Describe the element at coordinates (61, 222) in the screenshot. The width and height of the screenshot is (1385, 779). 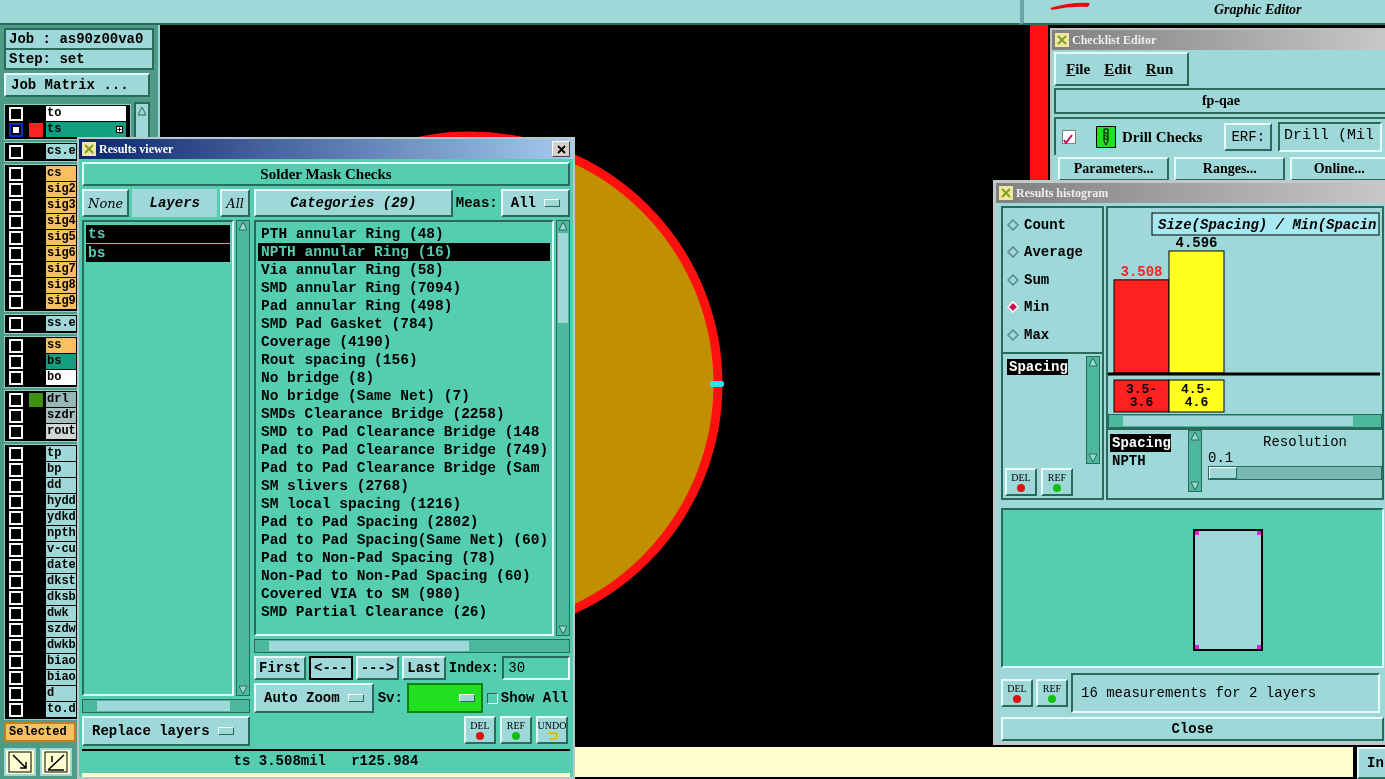
I see `layer-name: sig4` at that location.